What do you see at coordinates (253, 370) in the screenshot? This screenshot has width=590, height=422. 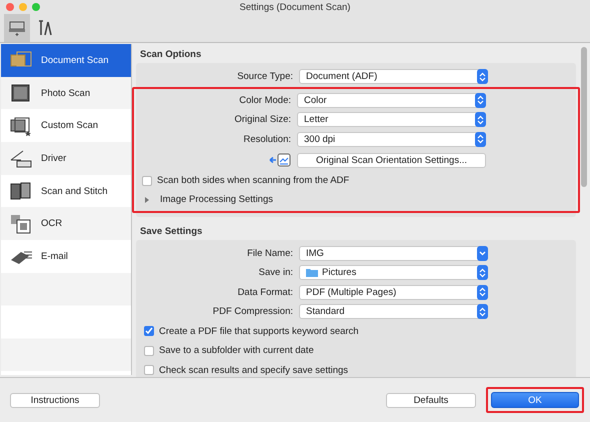 I see `checkbox-label: Check scan results and specify save settings` at bounding box center [253, 370].